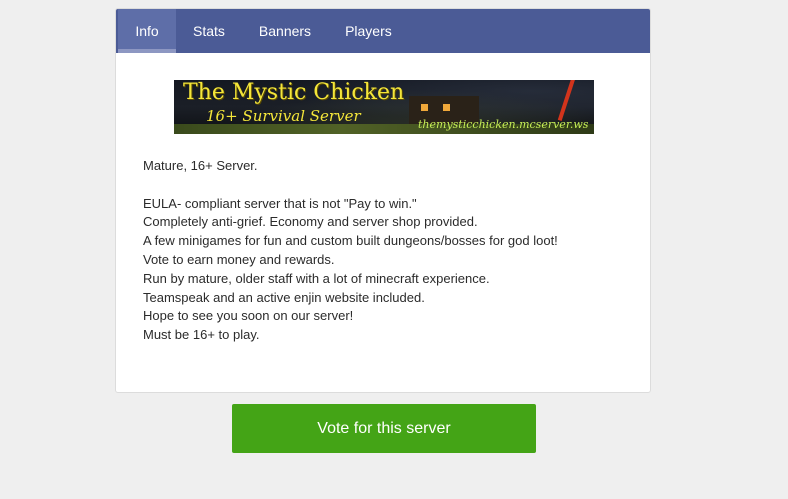 The height and width of the screenshot is (499, 788). Describe the element at coordinates (285, 31) in the screenshot. I see `tab-banners: Banners` at that location.